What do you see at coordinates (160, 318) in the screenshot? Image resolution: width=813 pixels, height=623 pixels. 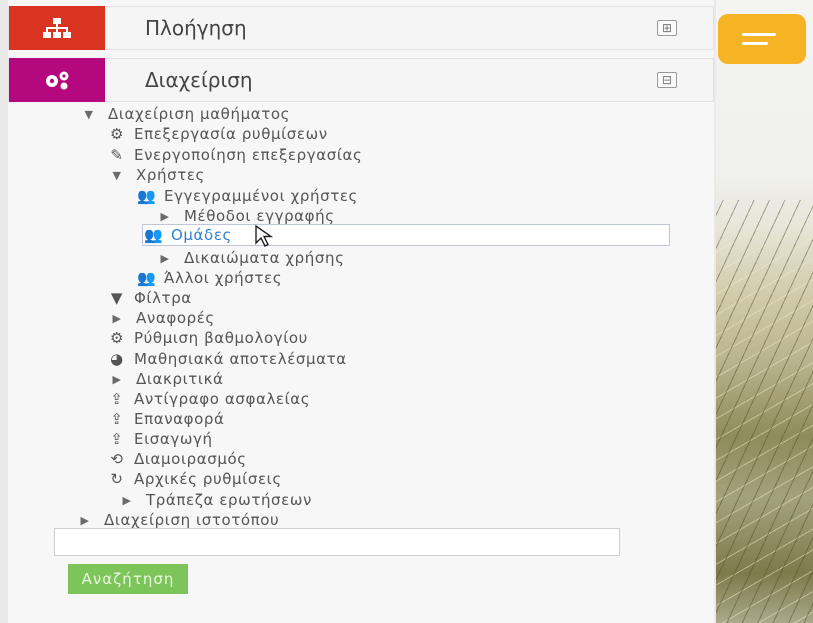 I see `tree-item-reports: ▶ Αναφορές` at bounding box center [160, 318].